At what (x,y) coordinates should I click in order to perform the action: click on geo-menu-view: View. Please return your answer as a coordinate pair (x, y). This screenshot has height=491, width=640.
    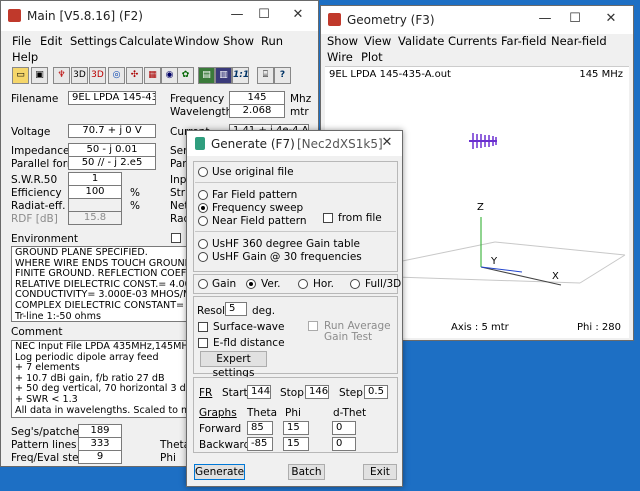
    Looking at the image, I should click on (377, 41).